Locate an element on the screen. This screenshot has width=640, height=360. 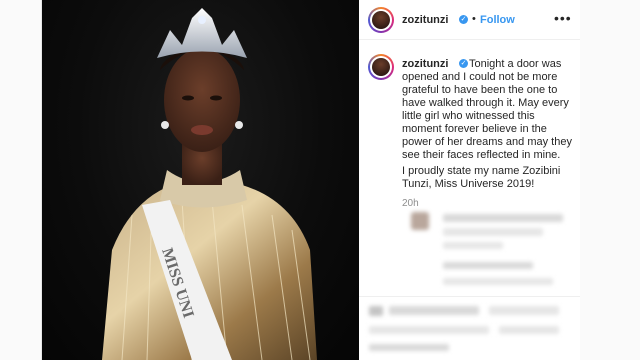
face-shape is located at coordinates (202, 100).